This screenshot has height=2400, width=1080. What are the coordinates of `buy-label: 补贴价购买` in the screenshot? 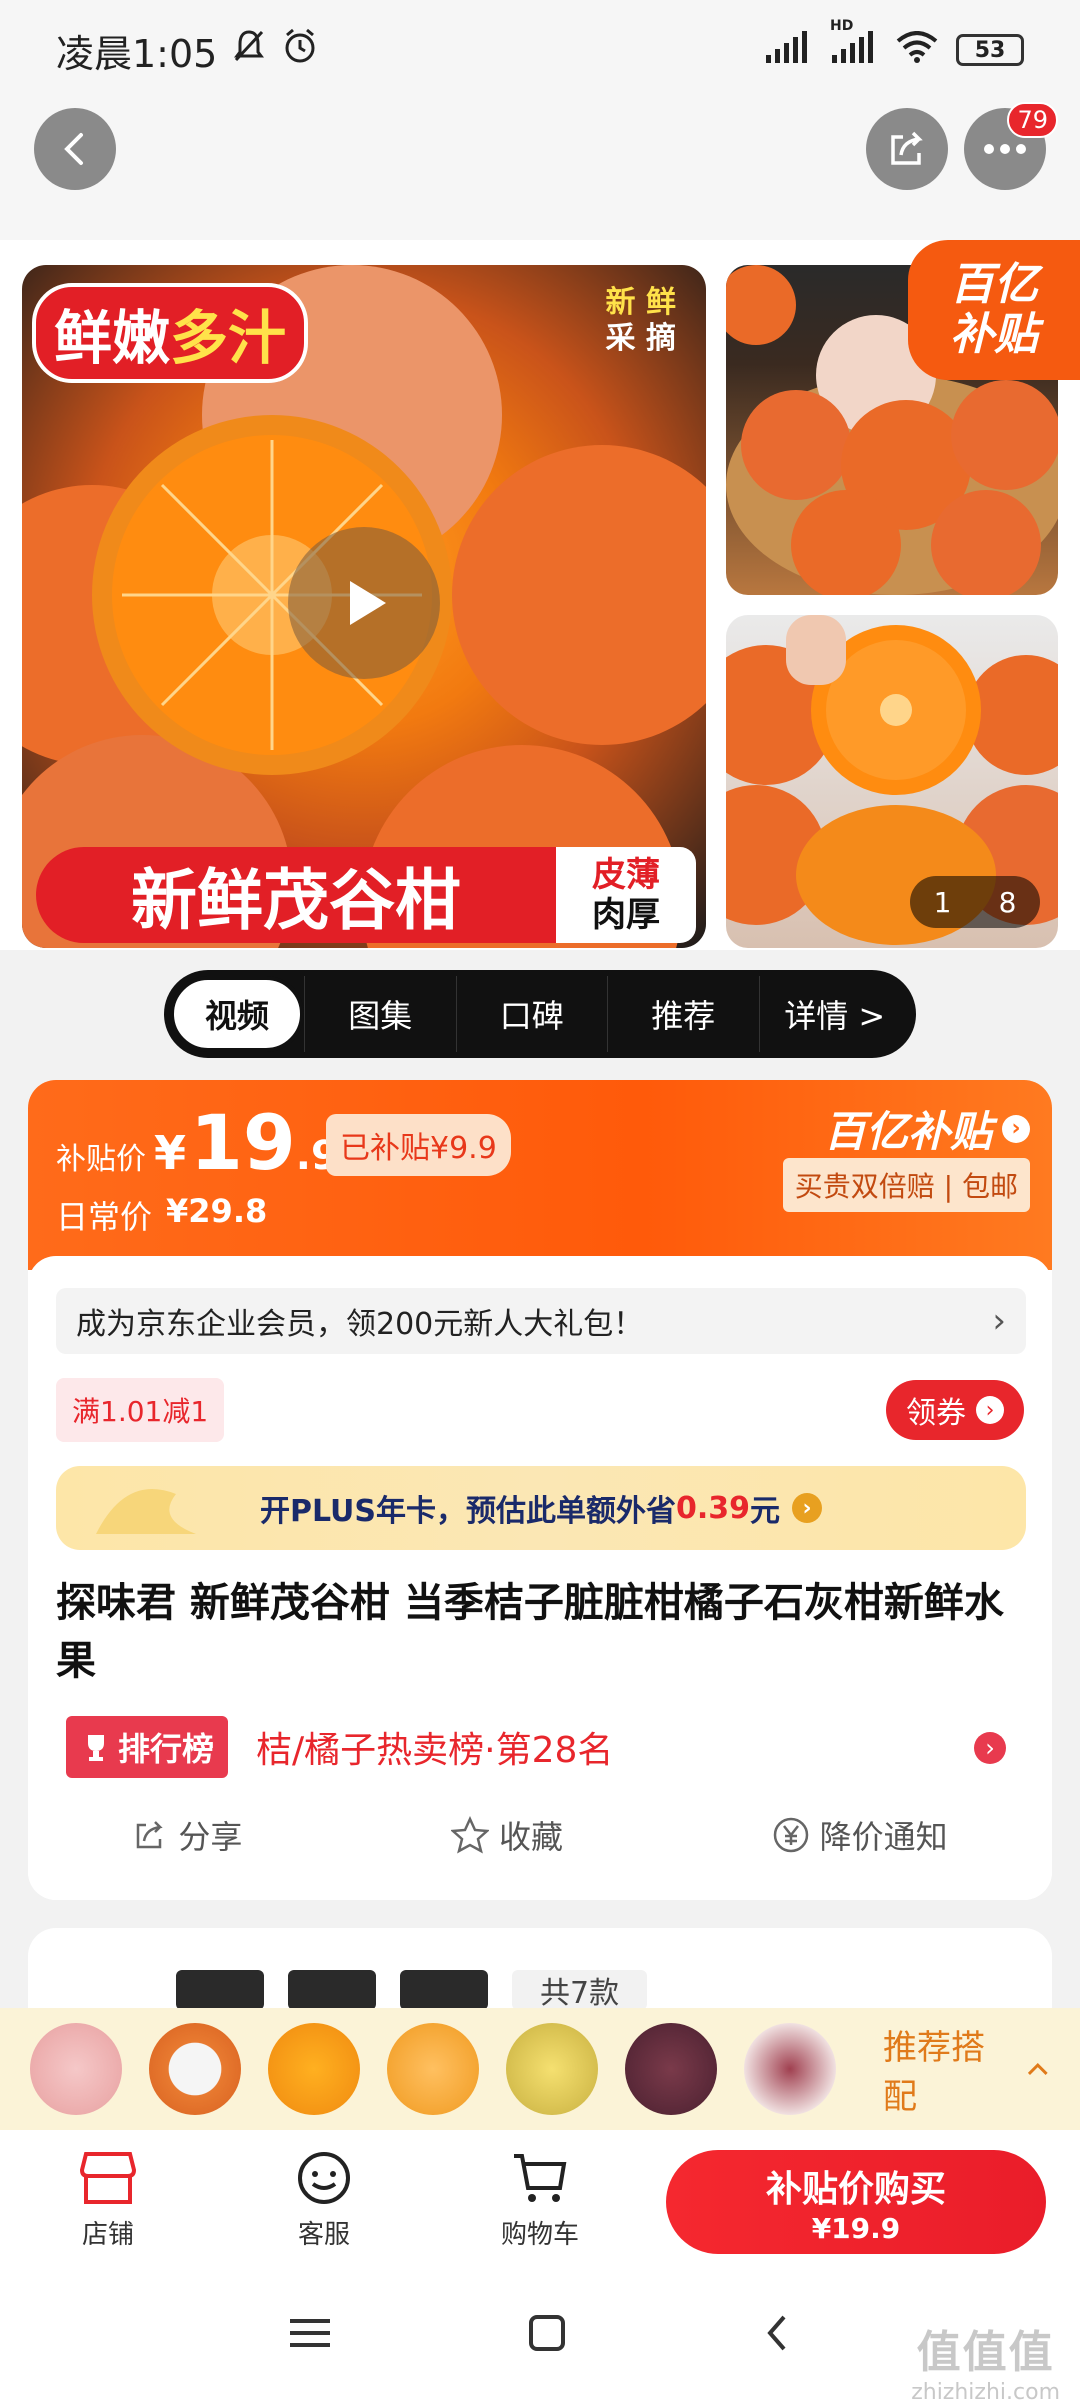 It's located at (855, 2189).